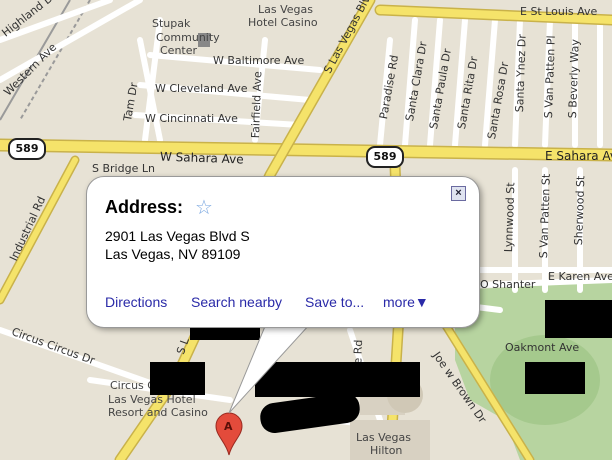  I want to click on star-icon: ☆, so click(204, 207).